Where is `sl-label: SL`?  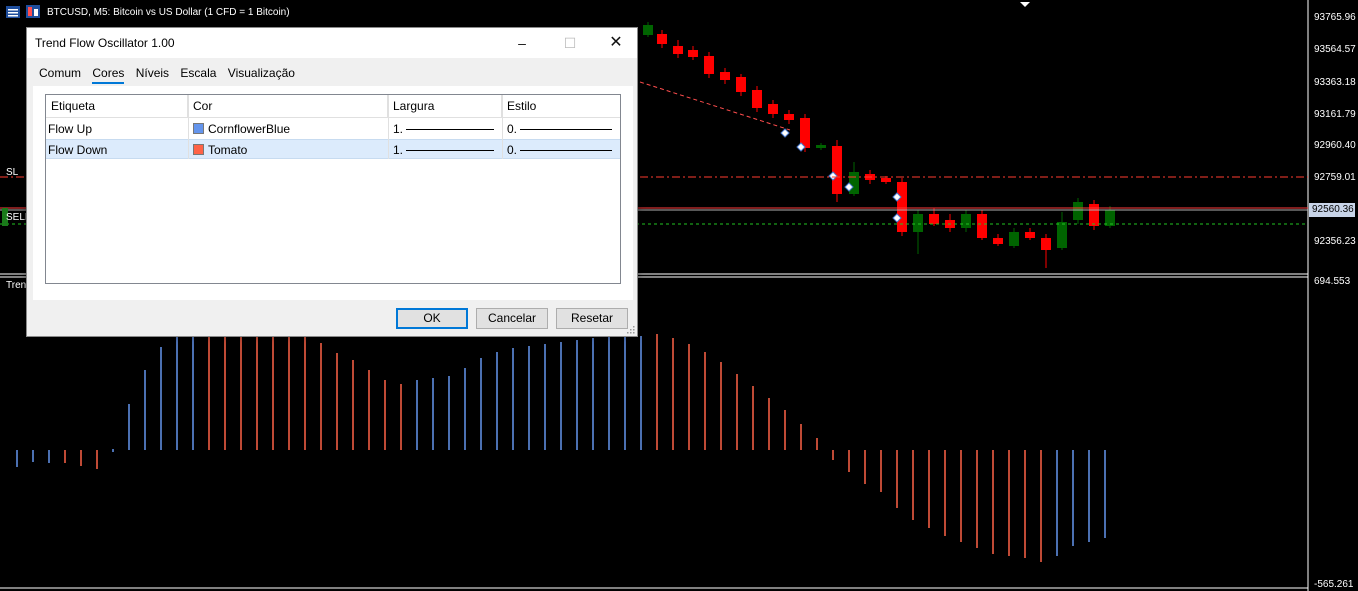
sl-label: SL is located at coordinates (12, 172).